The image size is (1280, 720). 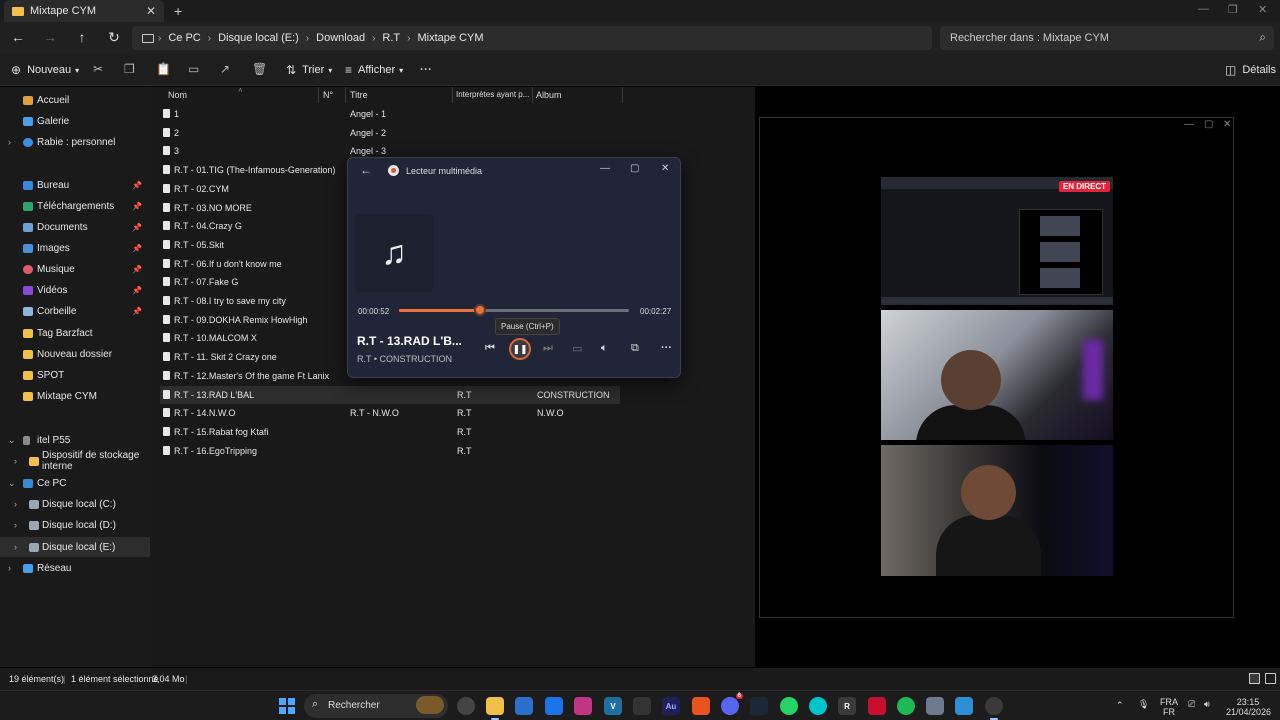 I want to click on media-player-taskbar-icon, so click(x=994, y=708).